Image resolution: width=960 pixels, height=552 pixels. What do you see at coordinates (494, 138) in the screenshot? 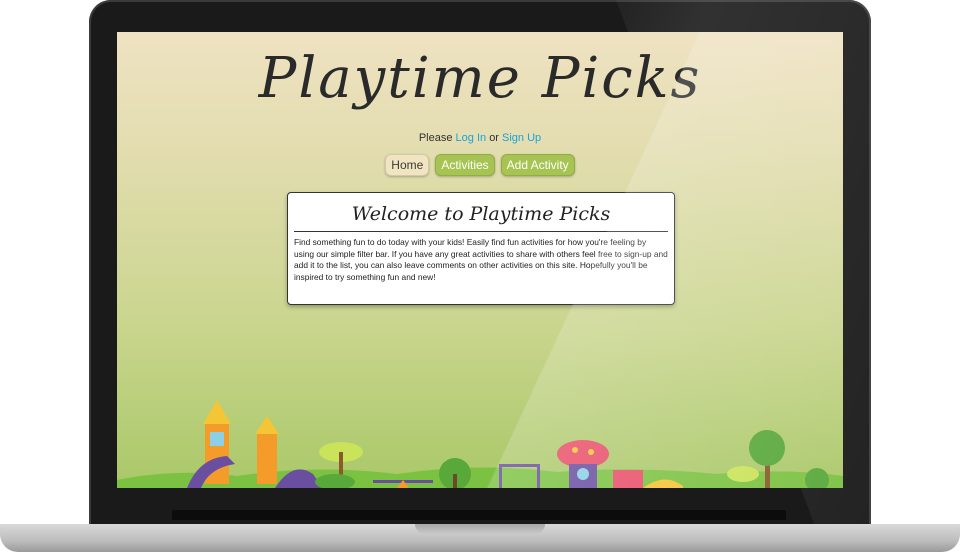
I see `auth-or: or` at bounding box center [494, 138].